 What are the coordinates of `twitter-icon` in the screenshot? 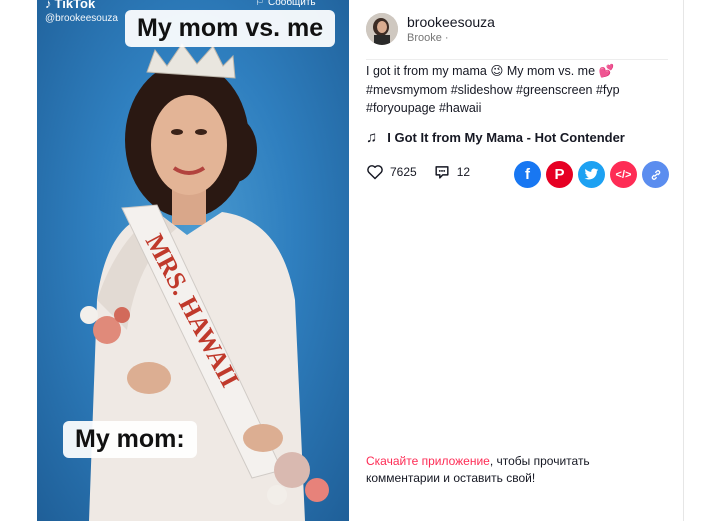 It's located at (591, 174).